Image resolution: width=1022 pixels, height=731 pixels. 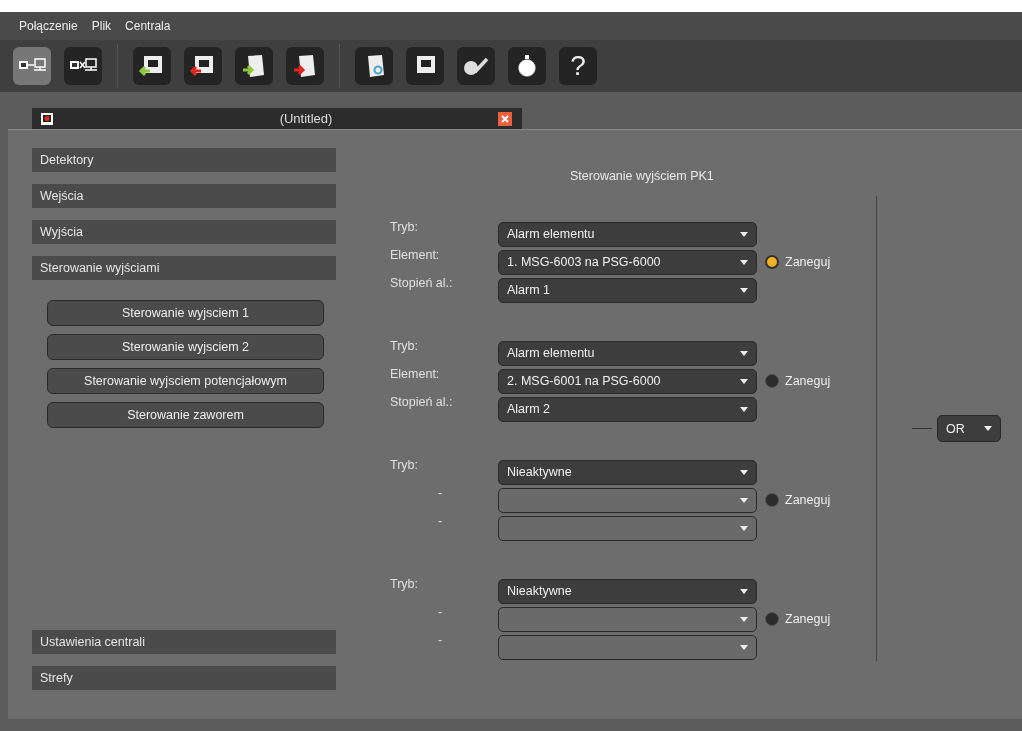 What do you see at coordinates (277, 118) in the screenshot?
I see `document-tab: (Untitled)` at bounding box center [277, 118].